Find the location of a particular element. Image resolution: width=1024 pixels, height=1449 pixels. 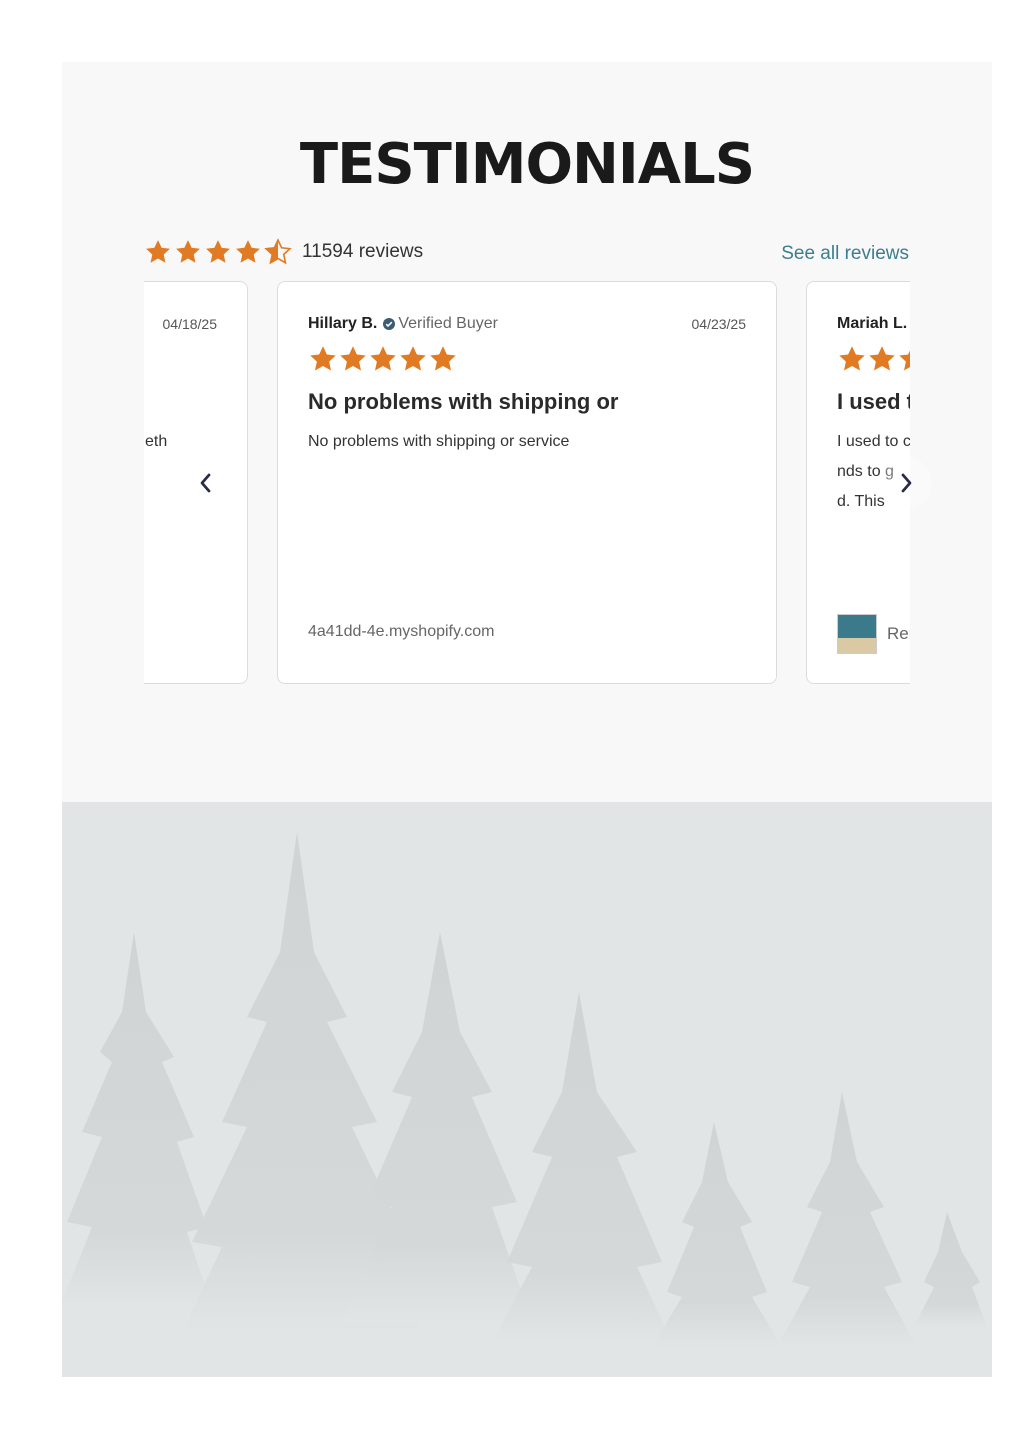

review-header: Mariah L. is located at coordinates (872, 324).